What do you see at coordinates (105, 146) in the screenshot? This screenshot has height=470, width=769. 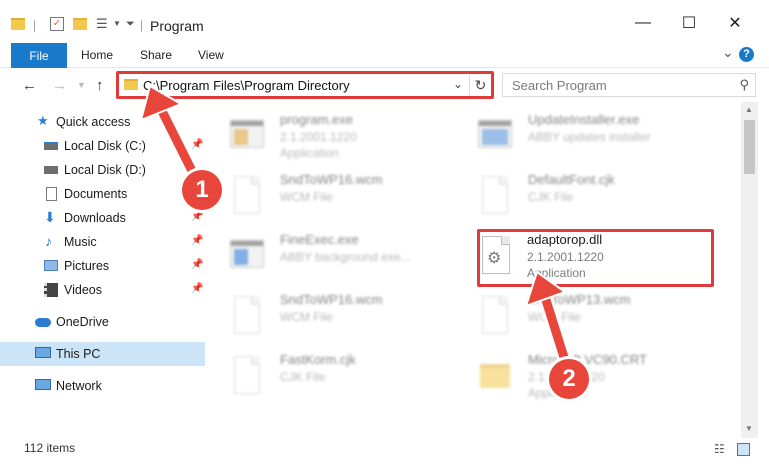 I see `sidebar-item-label: Local Disk (C:)` at bounding box center [105, 146].